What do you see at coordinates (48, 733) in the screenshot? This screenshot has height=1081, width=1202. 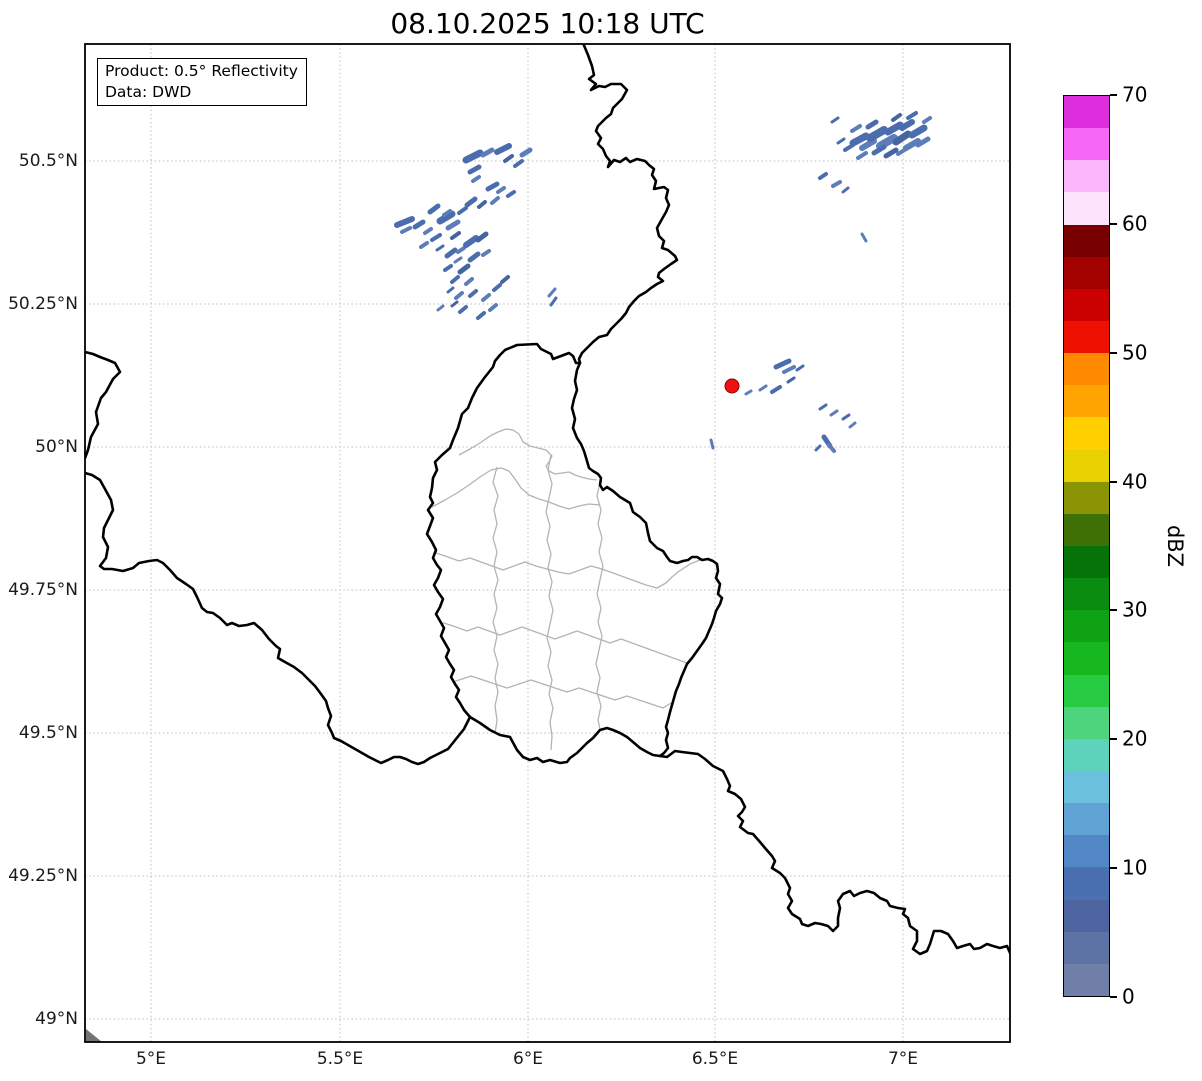 I see `y-tick-label: 49.5°N` at bounding box center [48, 733].